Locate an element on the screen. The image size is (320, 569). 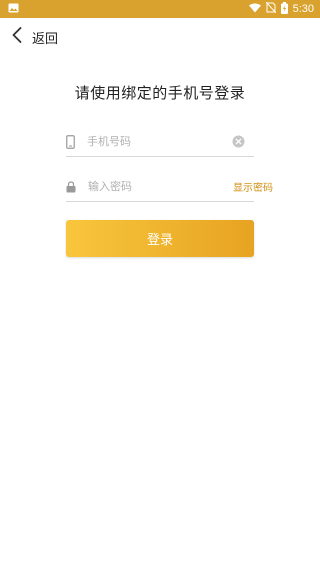
password-input is located at coordinates (160, 186).